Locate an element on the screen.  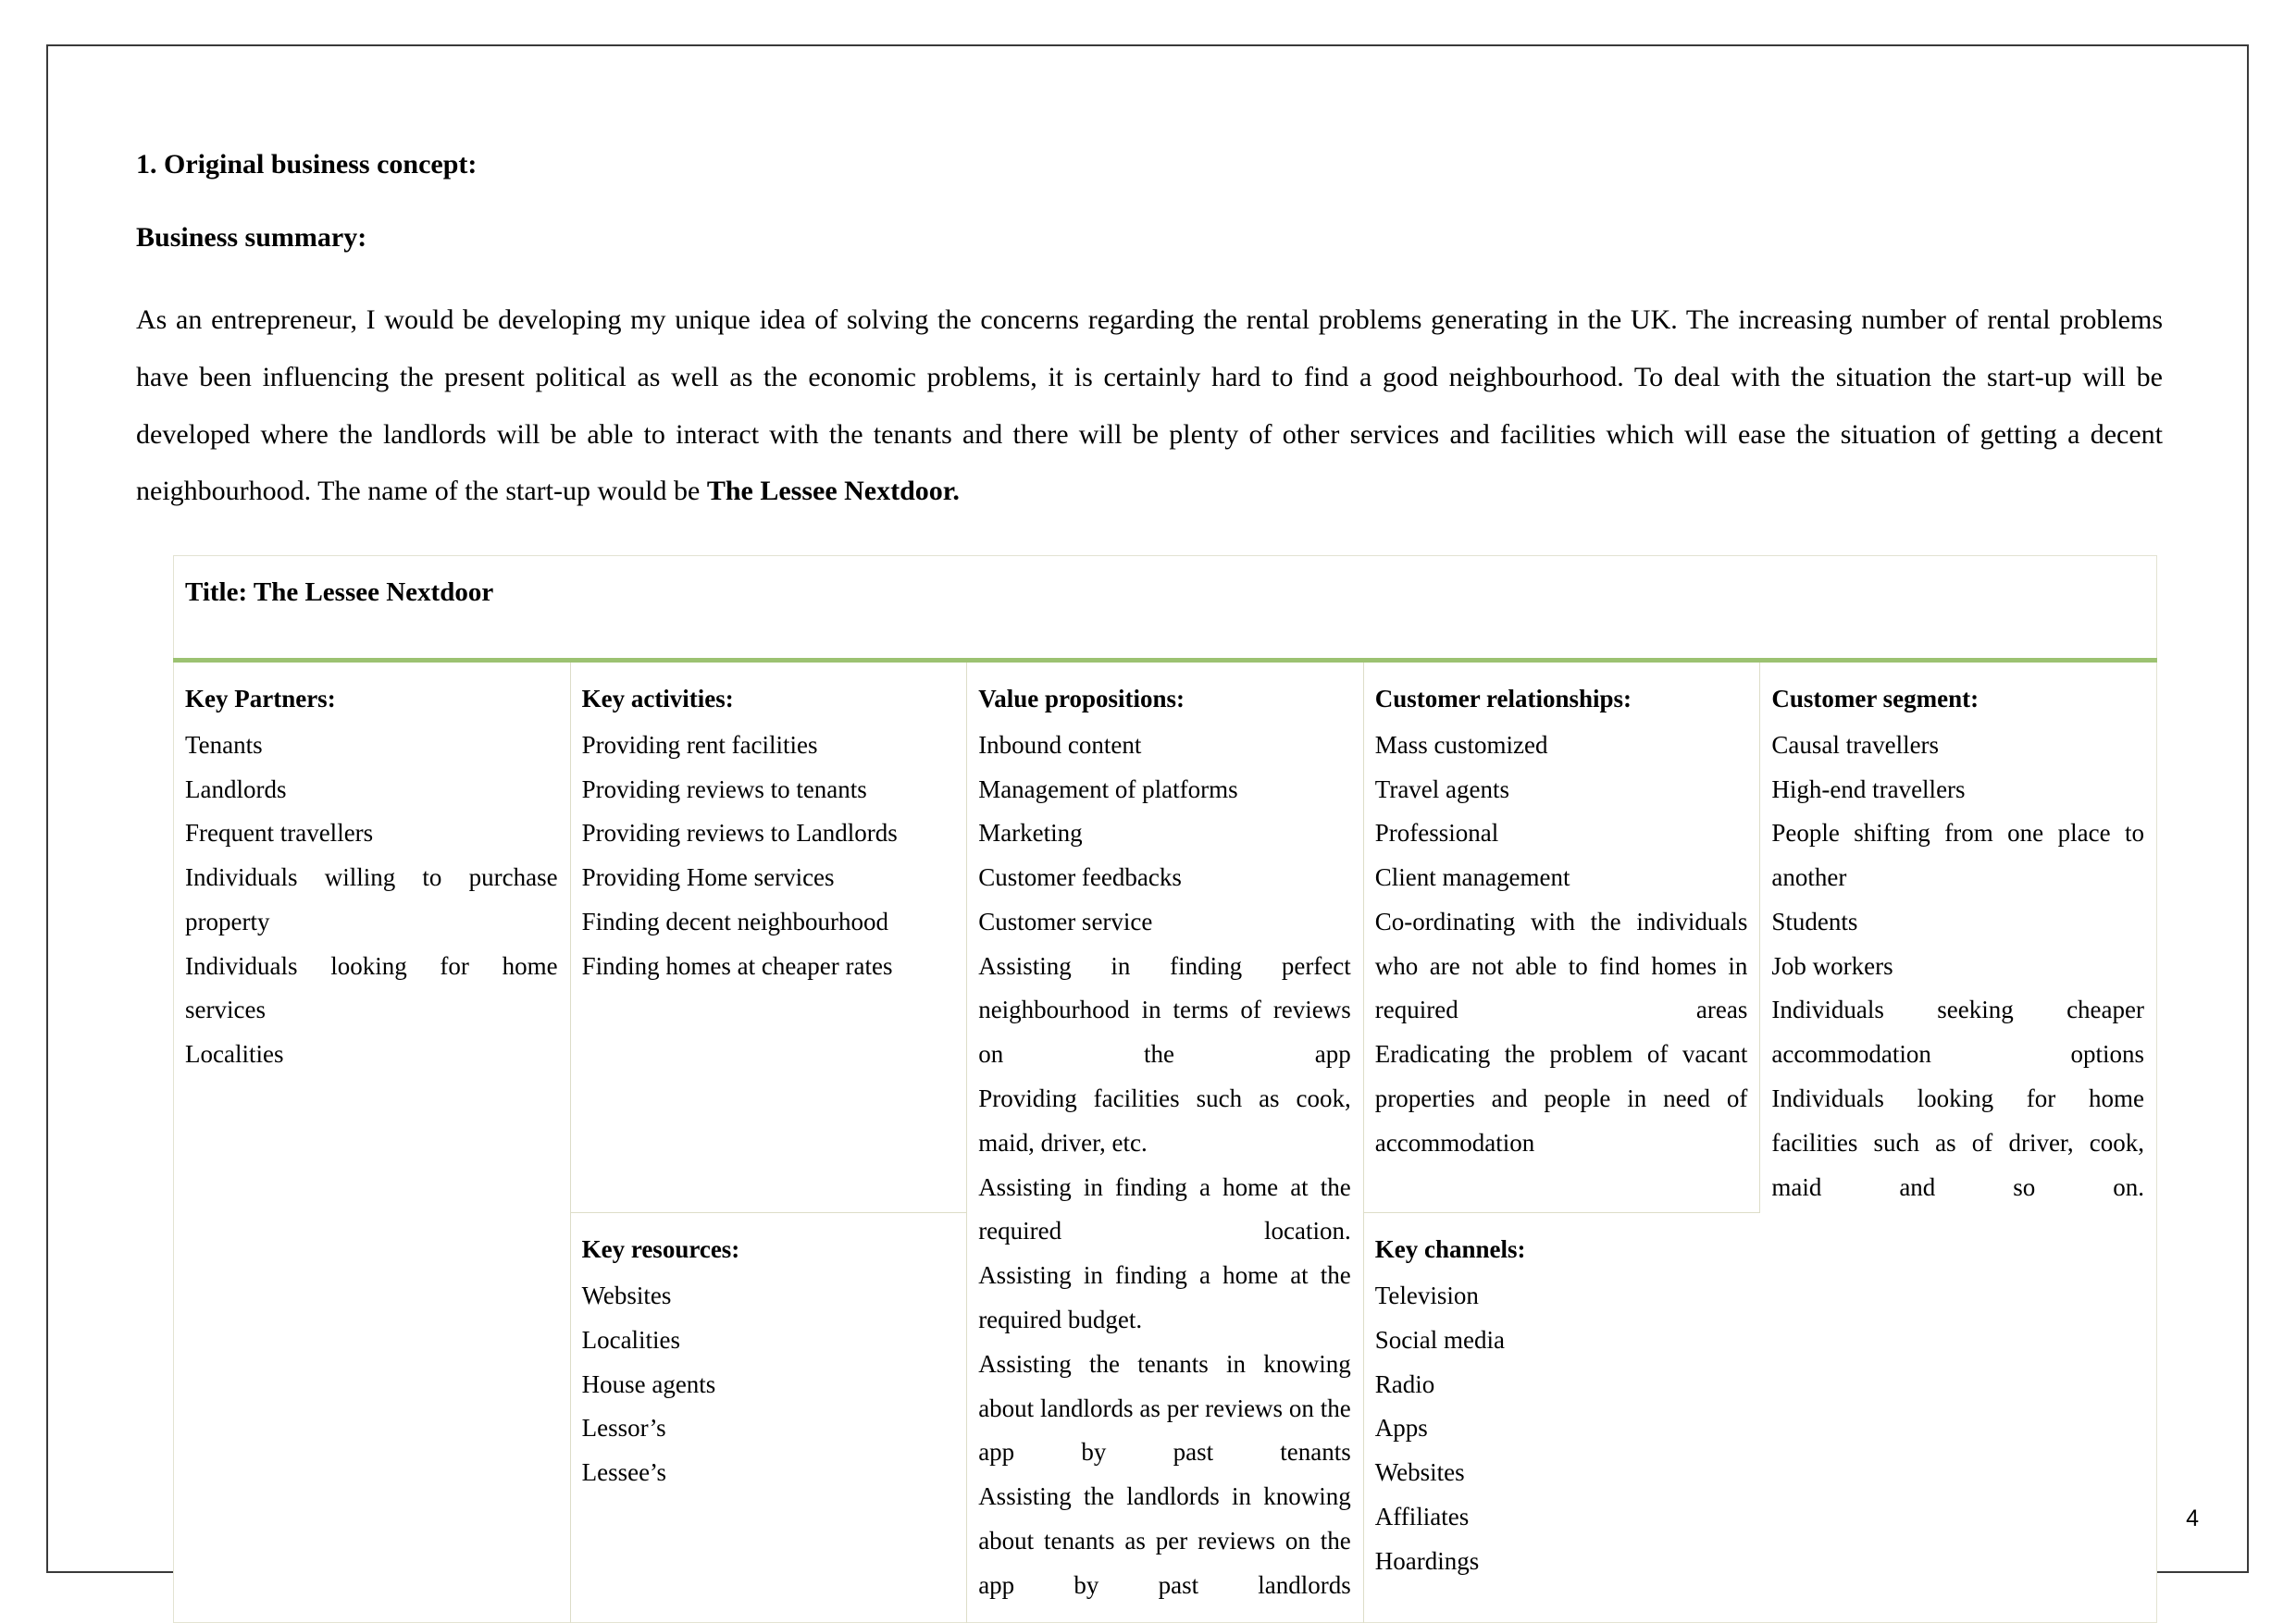
customer-segment-item: Students is located at coordinates (1815, 921).